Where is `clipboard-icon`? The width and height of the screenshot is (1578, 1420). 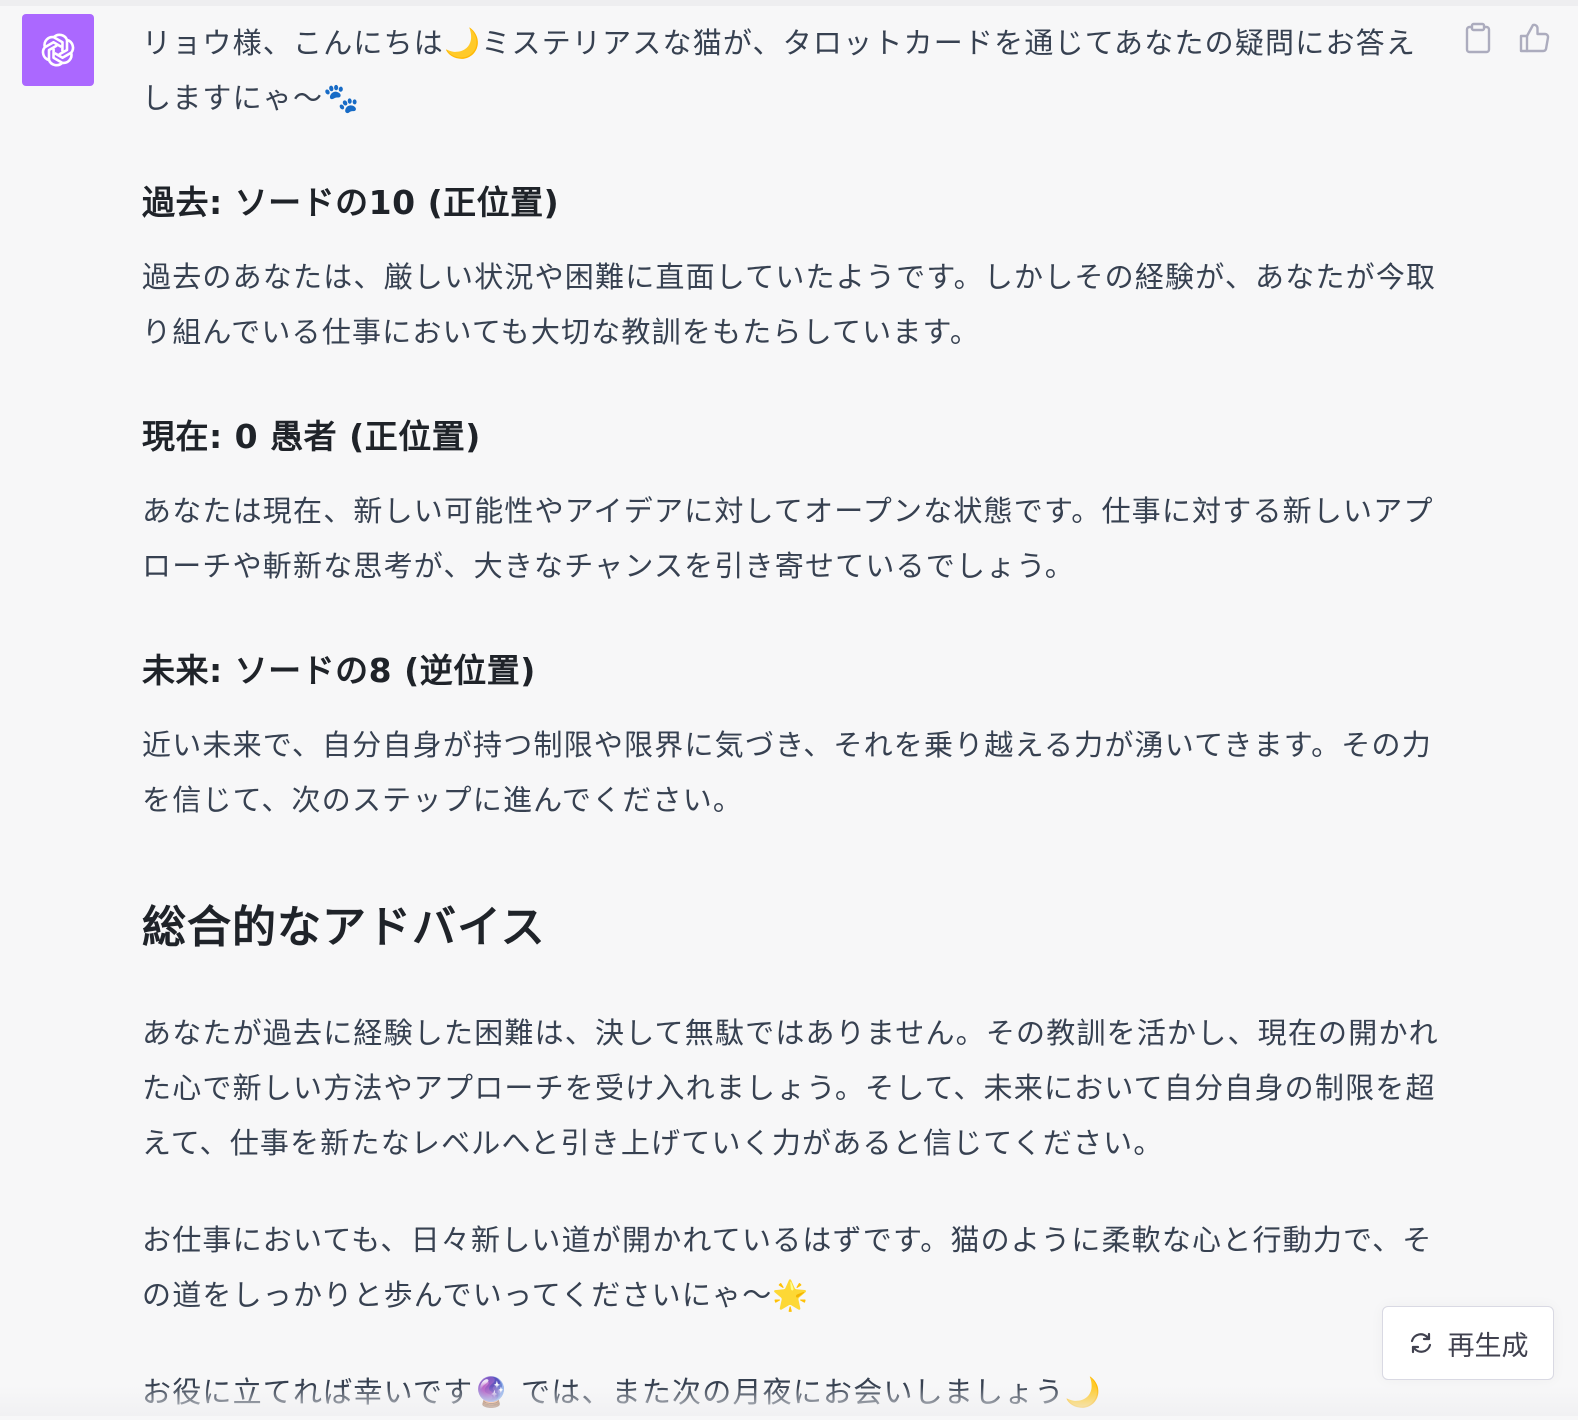 clipboard-icon is located at coordinates (1478, 38).